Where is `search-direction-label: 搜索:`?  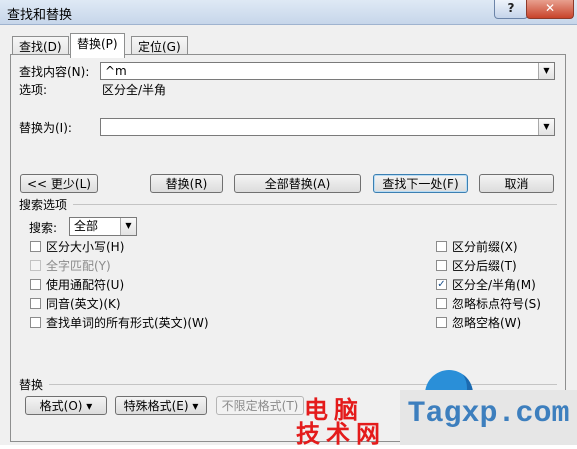
search-direction-label: 搜索: is located at coordinates (43, 228).